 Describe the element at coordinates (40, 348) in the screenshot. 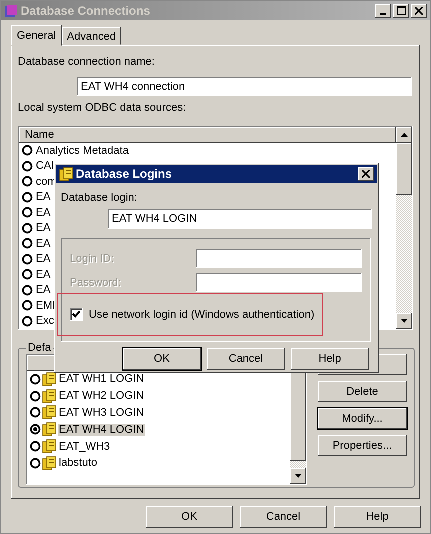

I see `group-legend: Defa` at that location.